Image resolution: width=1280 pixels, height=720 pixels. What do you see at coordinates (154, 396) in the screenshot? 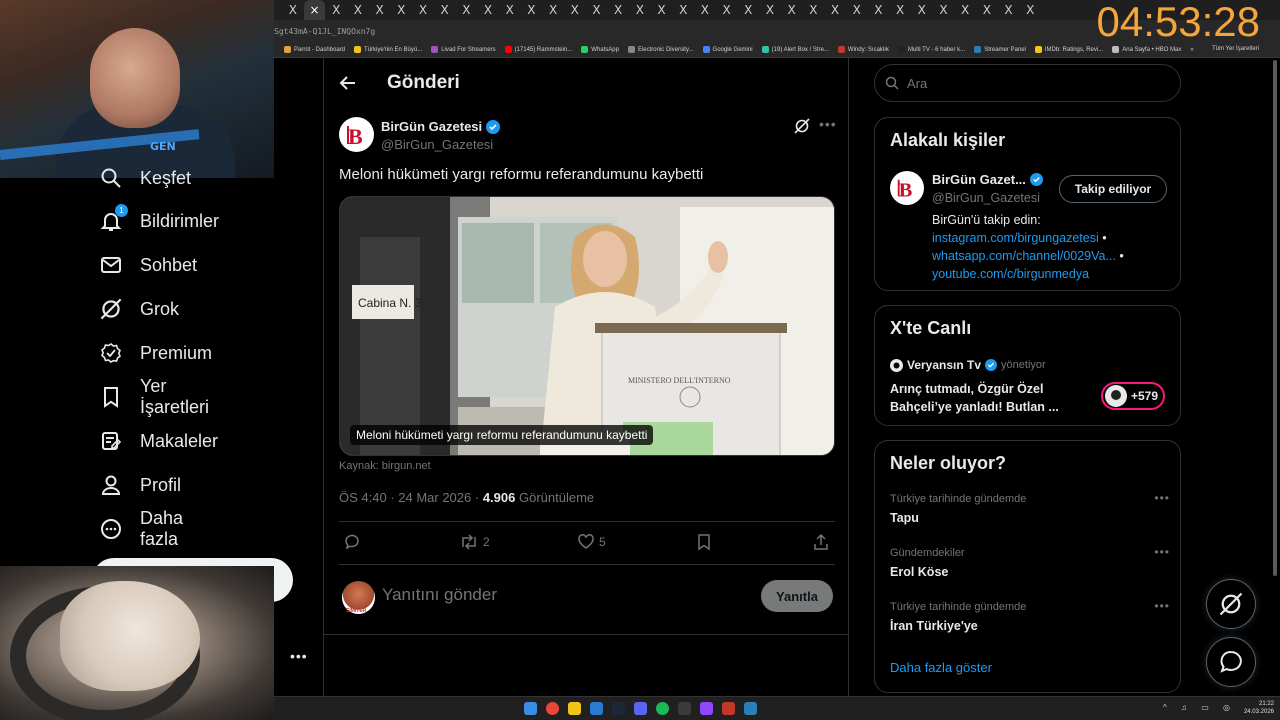
I see `nav-item-bookmark: Yer İşaretleri` at bounding box center [154, 396].